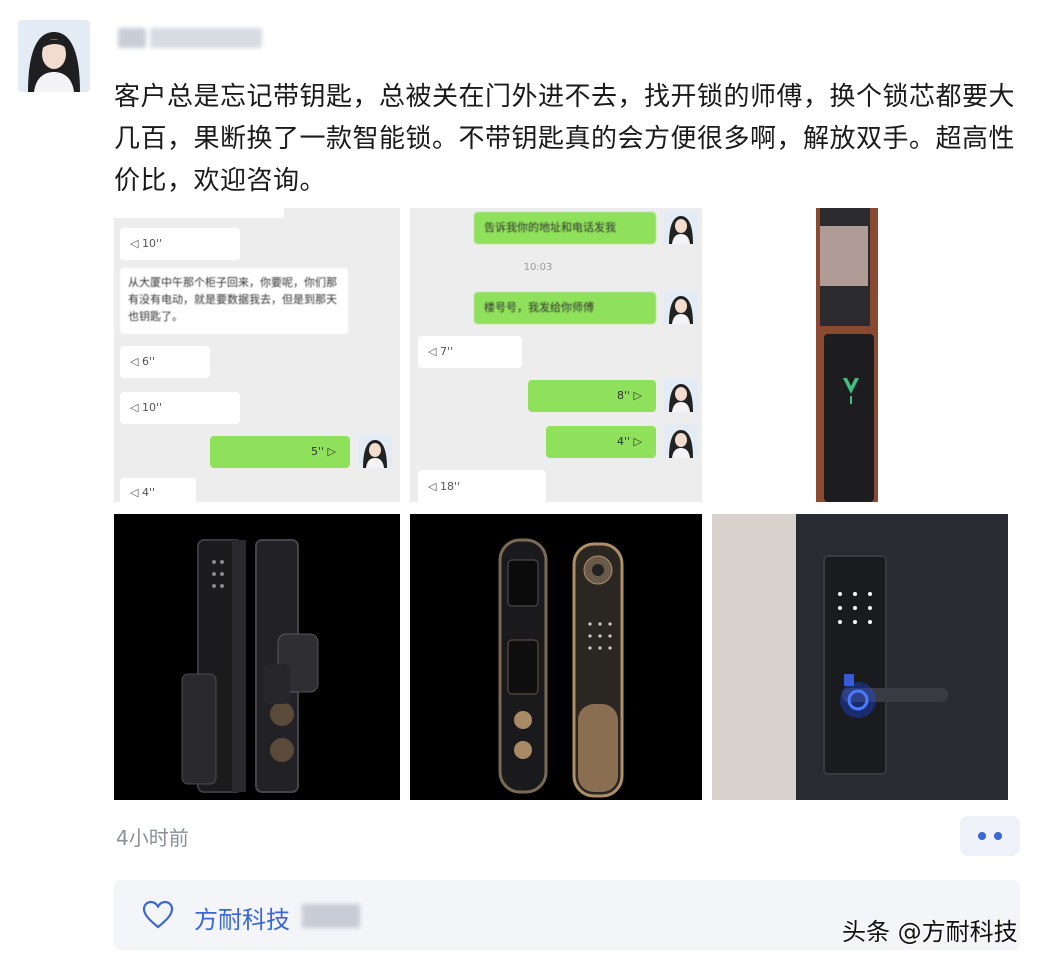  Describe the element at coordinates (165, 362) in the screenshot. I see `voice-bubble: ◁ 6''` at that location.